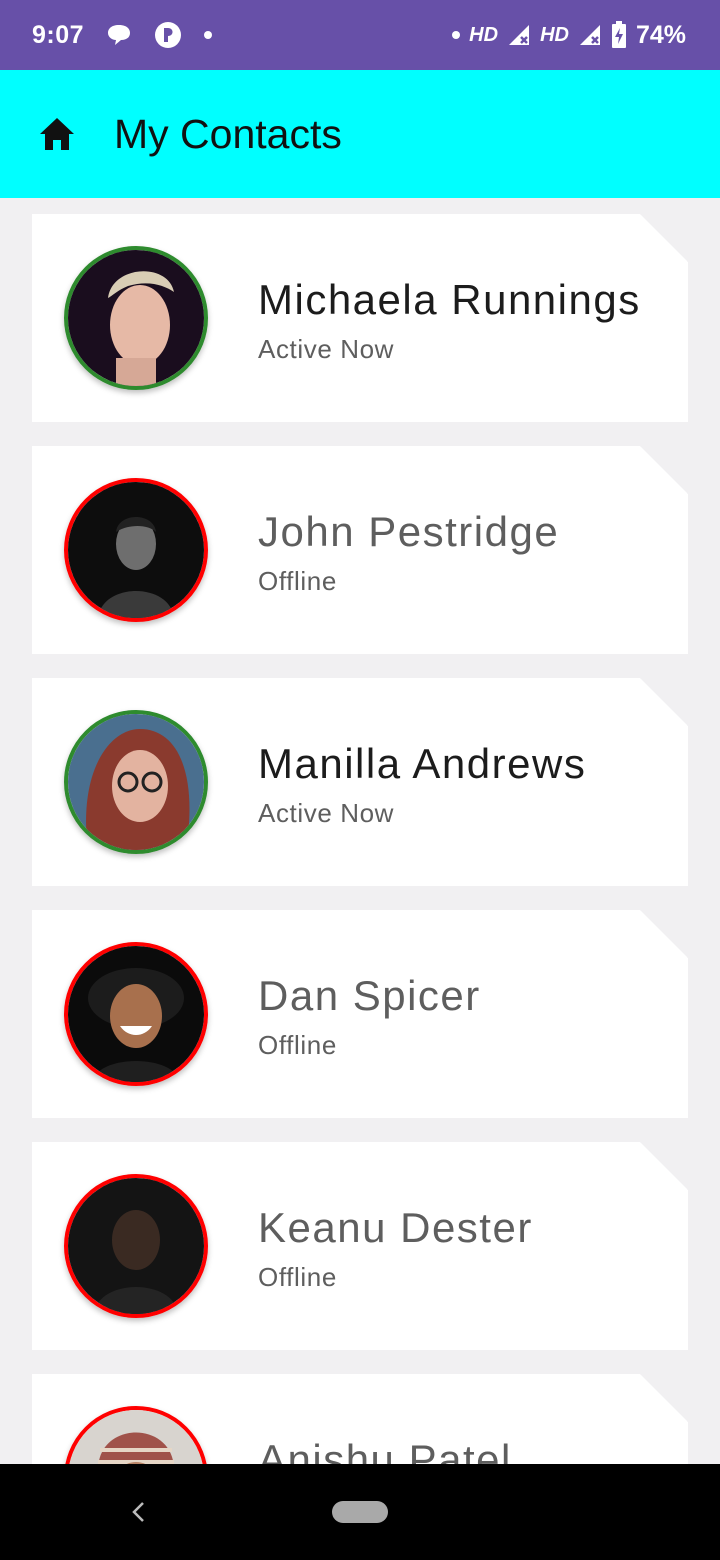 This screenshot has height=1560, width=720. I want to click on contact-name: Dan Spicer, so click(369, 995).